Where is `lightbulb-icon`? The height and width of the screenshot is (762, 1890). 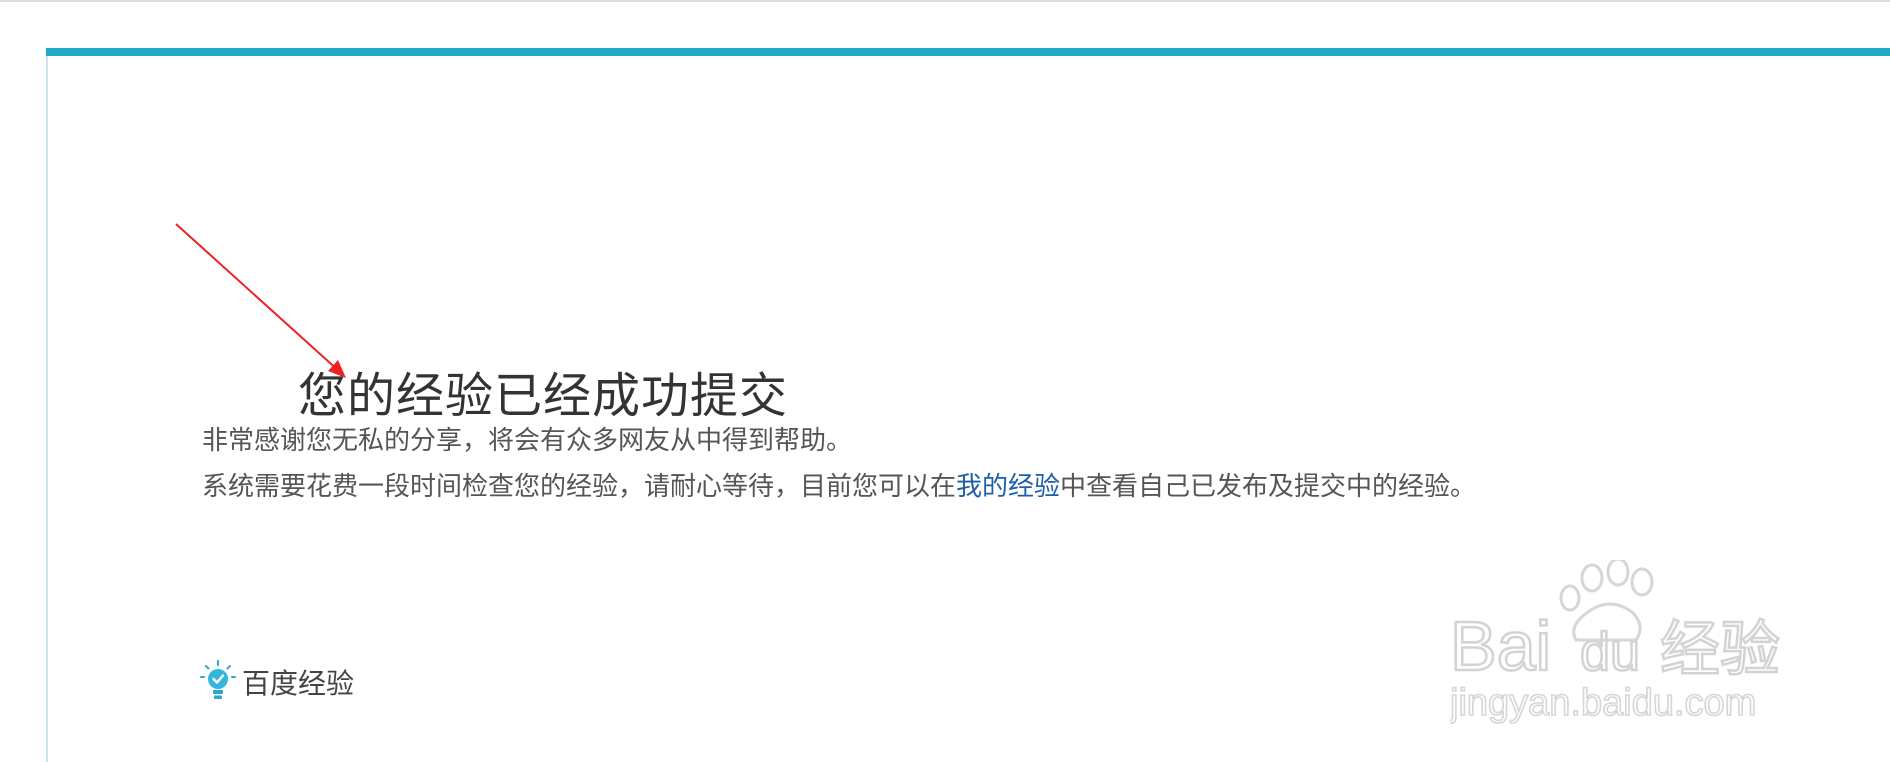 lightbulb-icon is located at coordinates (218, 679).